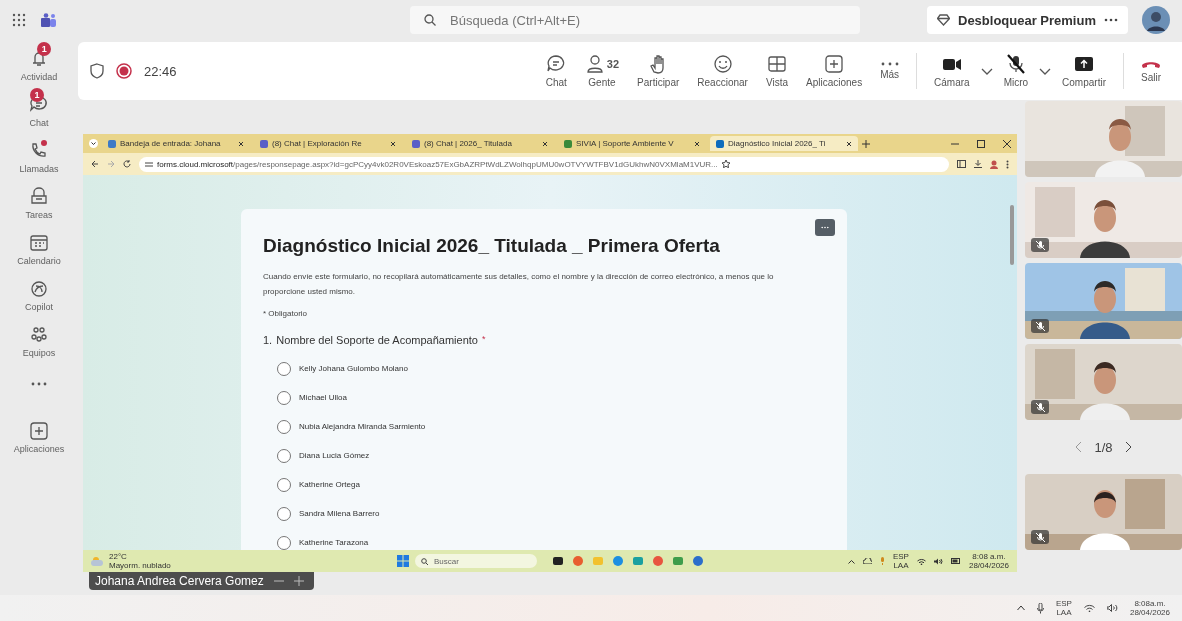 The width and height of the screenshot is (1182, 621). What do you see at coordinates (347, 426) in the screenshot?
I see `radio-option: Nubia Alejandra Miranda Sarmiento` at bounding box center [347, 426].